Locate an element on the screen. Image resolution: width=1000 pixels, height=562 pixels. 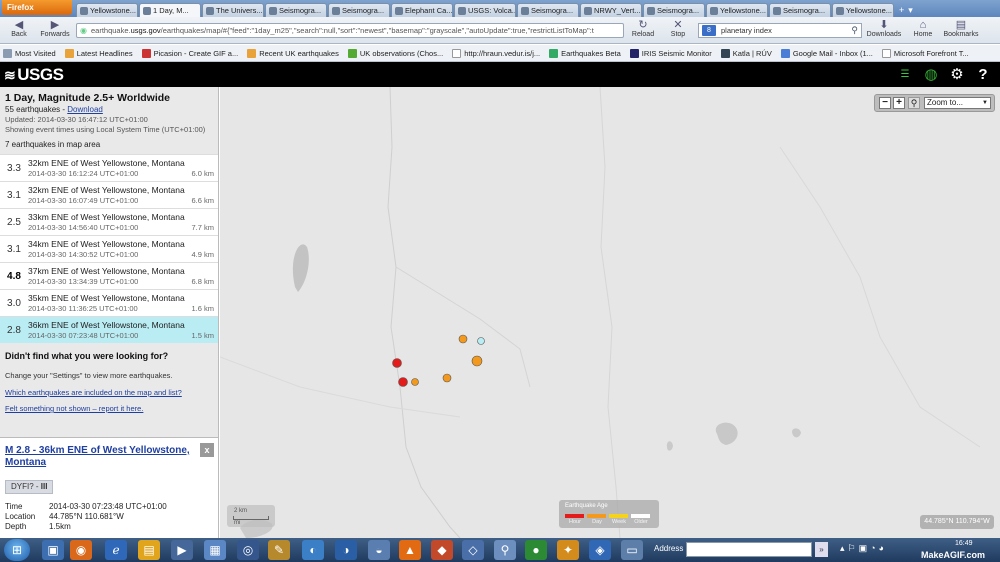
bookmark-item: Earthquakes Beta is located at coordinates (585, 53).